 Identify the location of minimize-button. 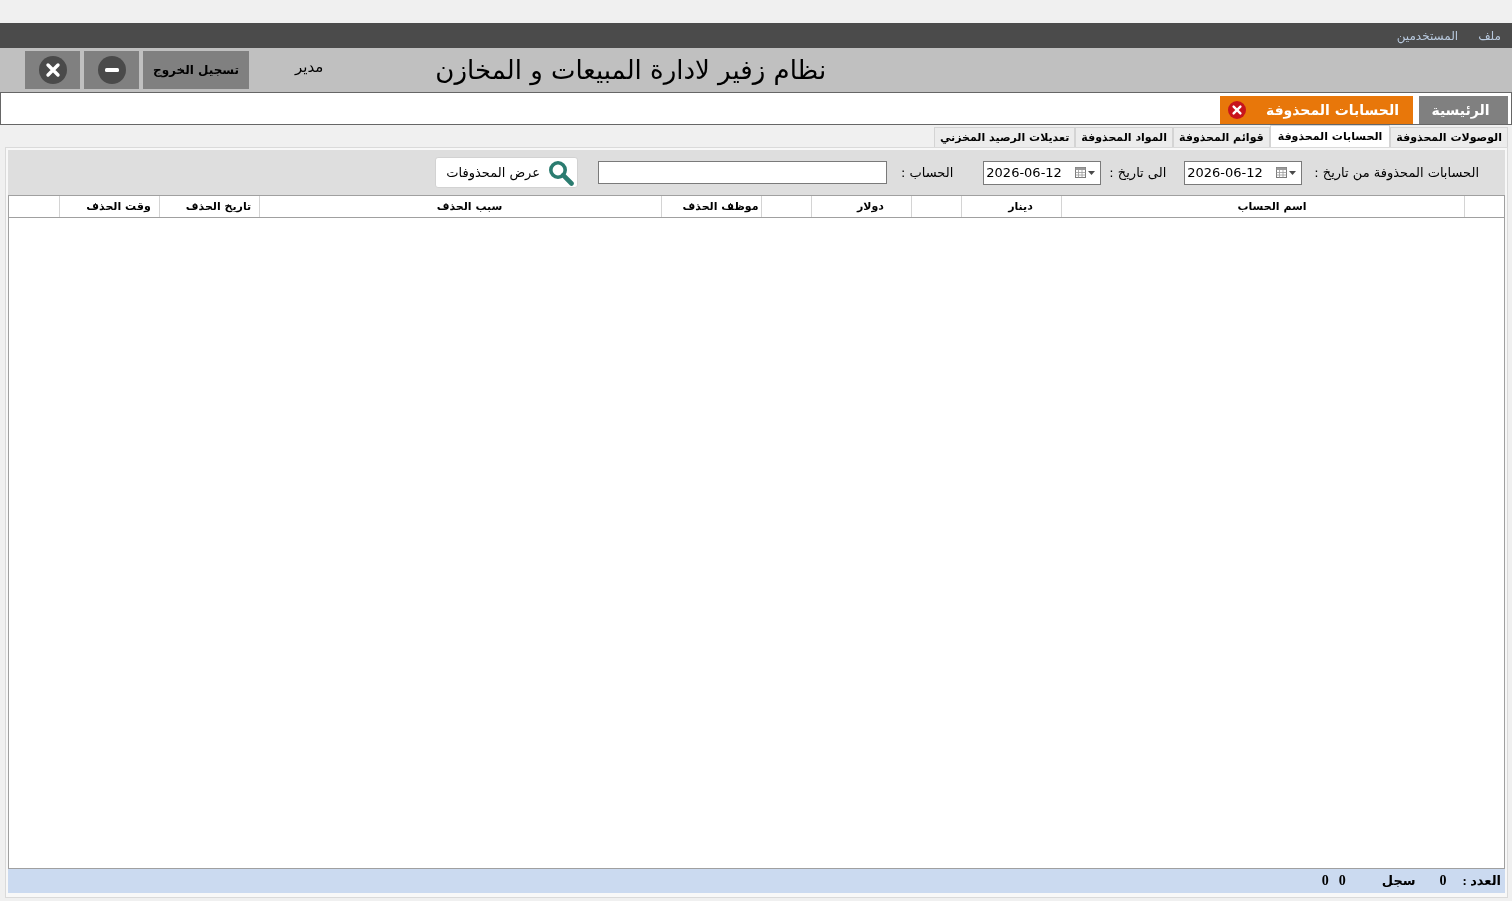
(111, 70).